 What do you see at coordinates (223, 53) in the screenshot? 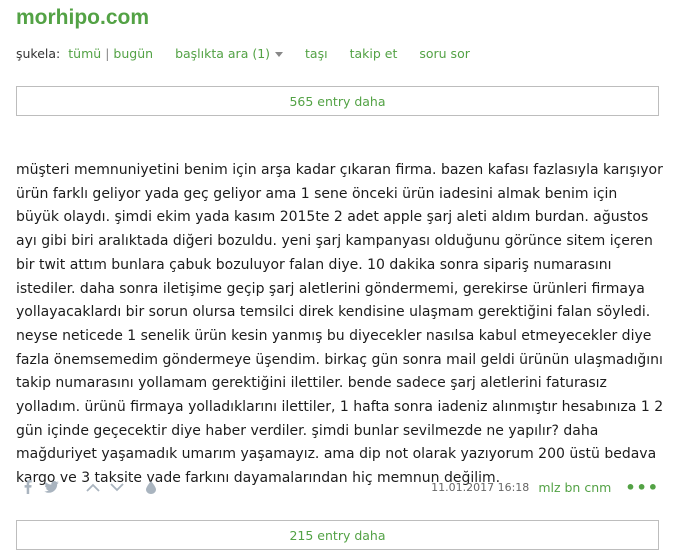
I see `search-in-title-label: başlıkta ara (1)` at bounding box center [223, 53].